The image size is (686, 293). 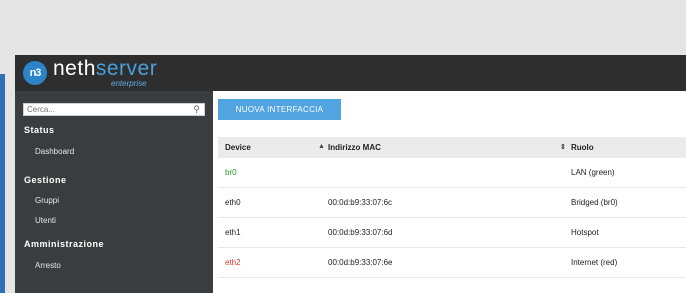 What do you see at coordinates (279, 109) in the screenshot?
I see `new-interface-button: NUOVA INTERFACCIA` at bounding box center [279, 109].